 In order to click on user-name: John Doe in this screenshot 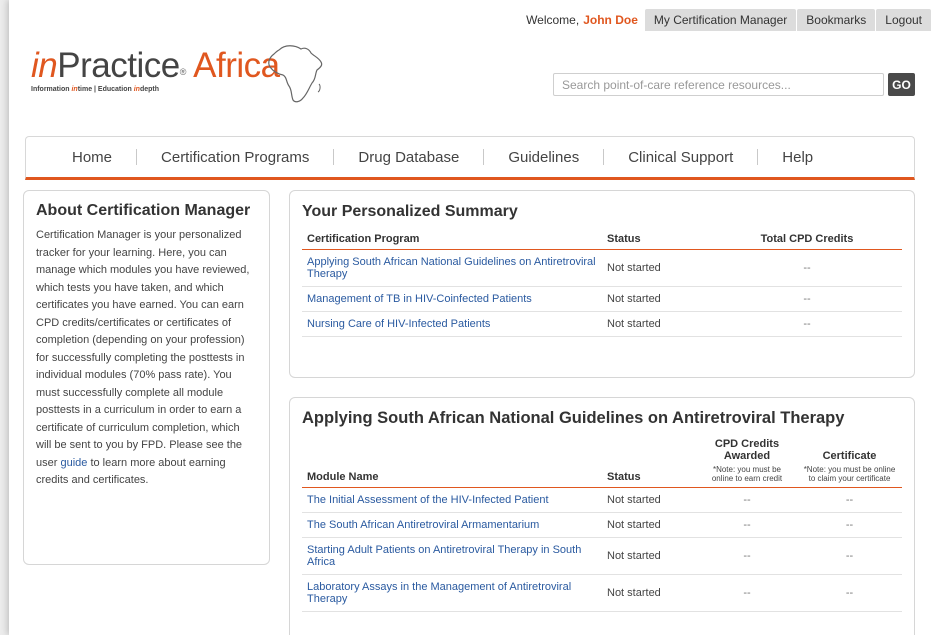, I will do `click(610, 20)`.